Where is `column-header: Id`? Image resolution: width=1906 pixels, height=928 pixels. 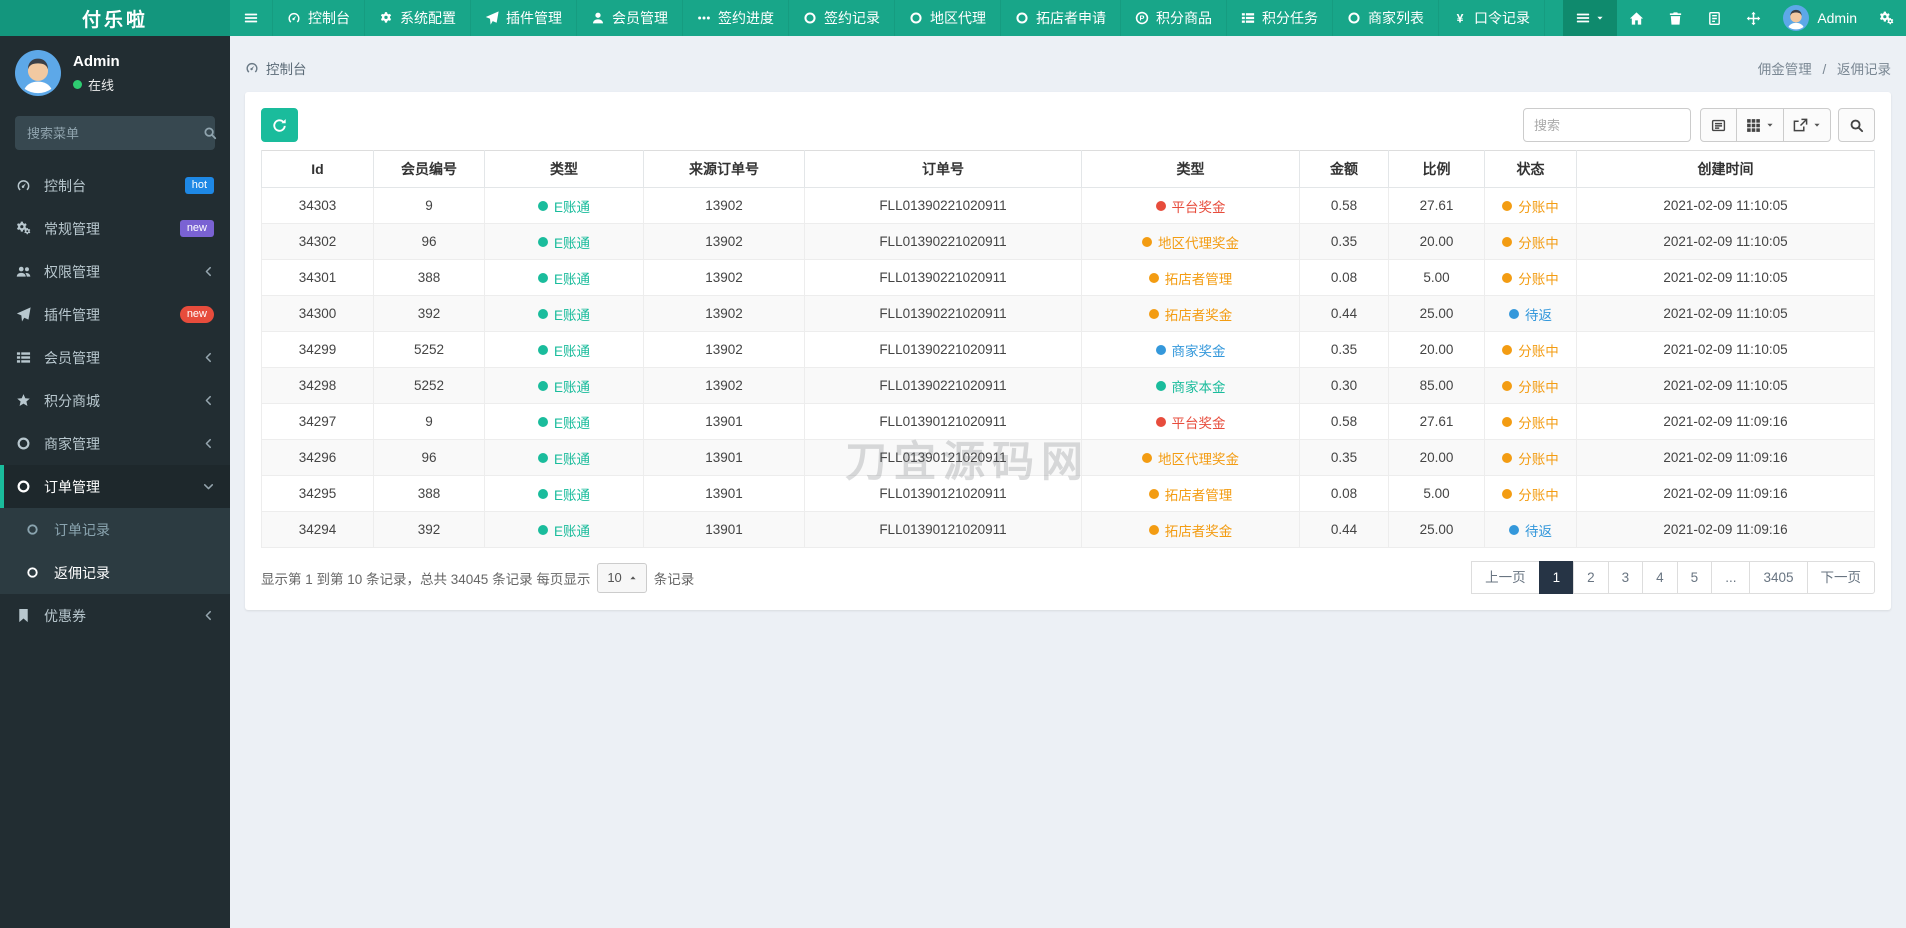 column-header: Id is located at coordinates (317, 169).